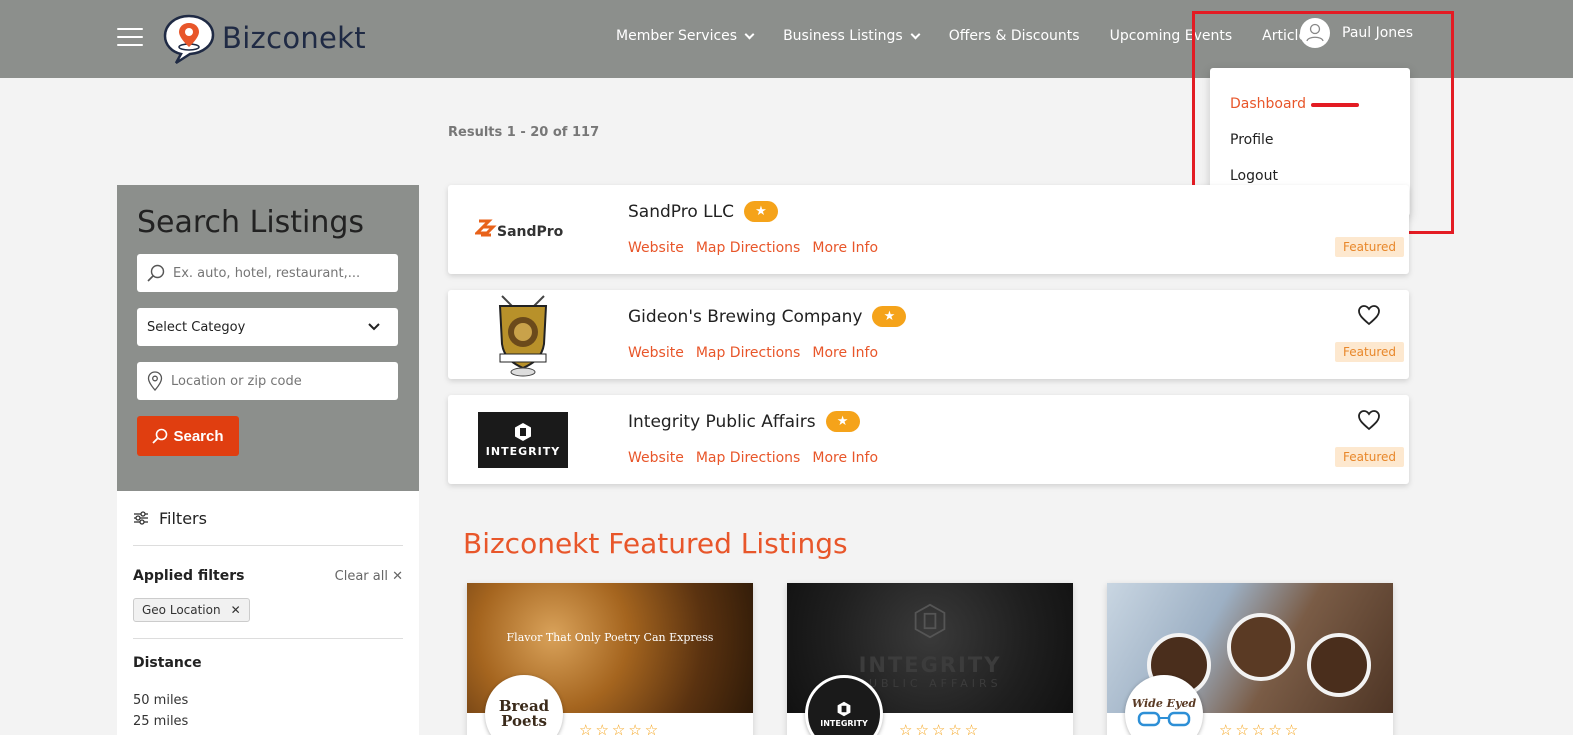  What do you see at coordinates (1315, 33) in the screenshot?
I see `user-avatar-icon` at bounding box center [1315, 33].